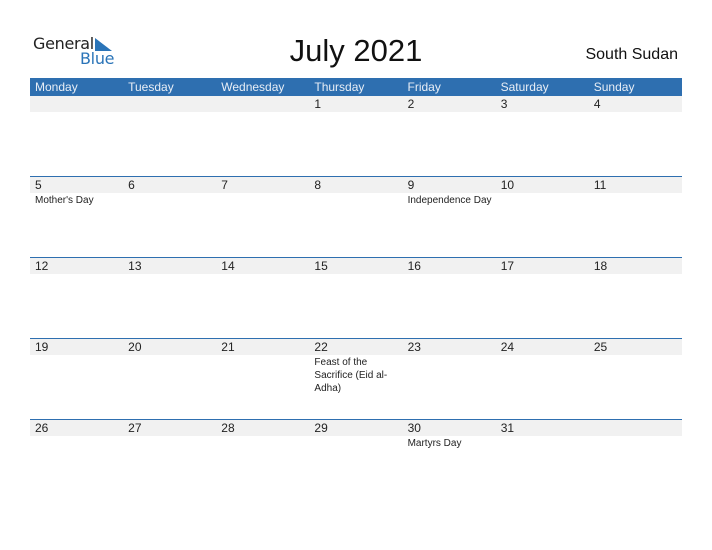 The image size is (712, 550). What do you see at coordinates (169, 379) in the screenshot?
I see `day-cell: 20` at bounding box center [169, 379].